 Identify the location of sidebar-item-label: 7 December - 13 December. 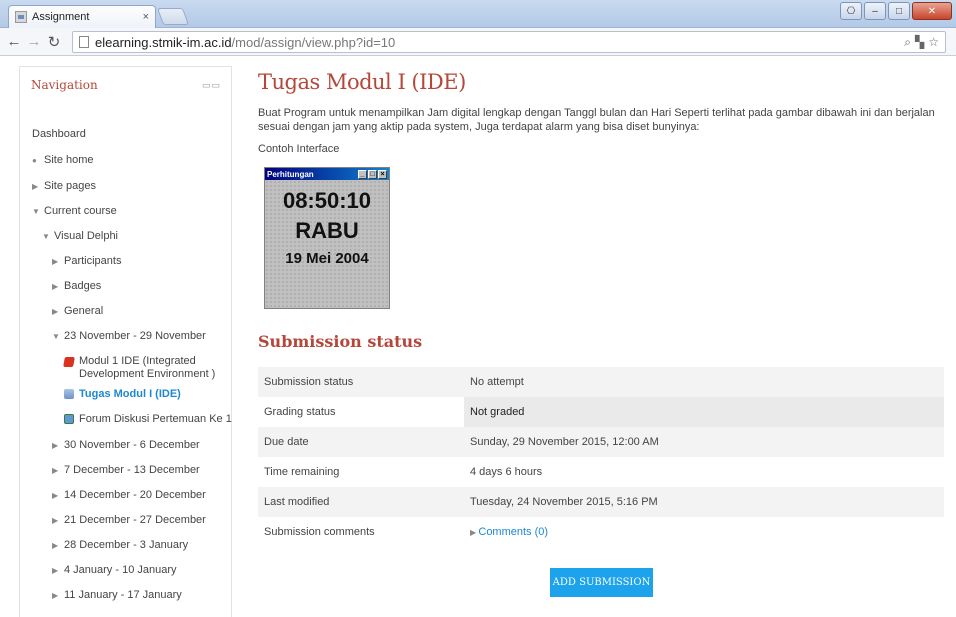
(132, 470).